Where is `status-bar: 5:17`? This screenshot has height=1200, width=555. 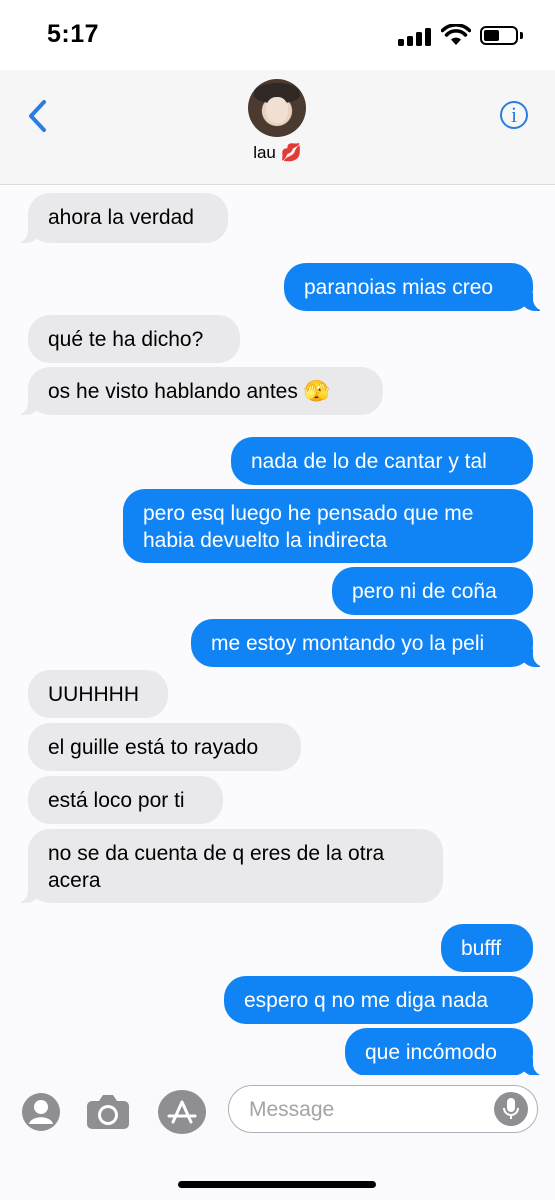
status-bar: 5:17 is located at coordinates (277, 35).